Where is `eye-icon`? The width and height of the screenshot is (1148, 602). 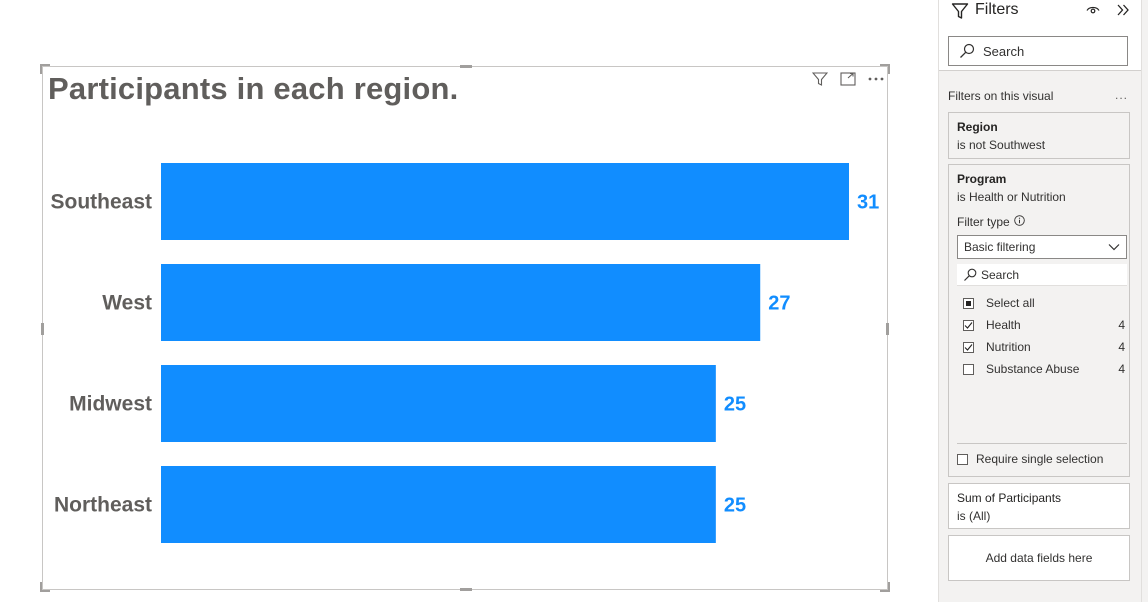
eye-icon is located at coordinates (1093, 12).